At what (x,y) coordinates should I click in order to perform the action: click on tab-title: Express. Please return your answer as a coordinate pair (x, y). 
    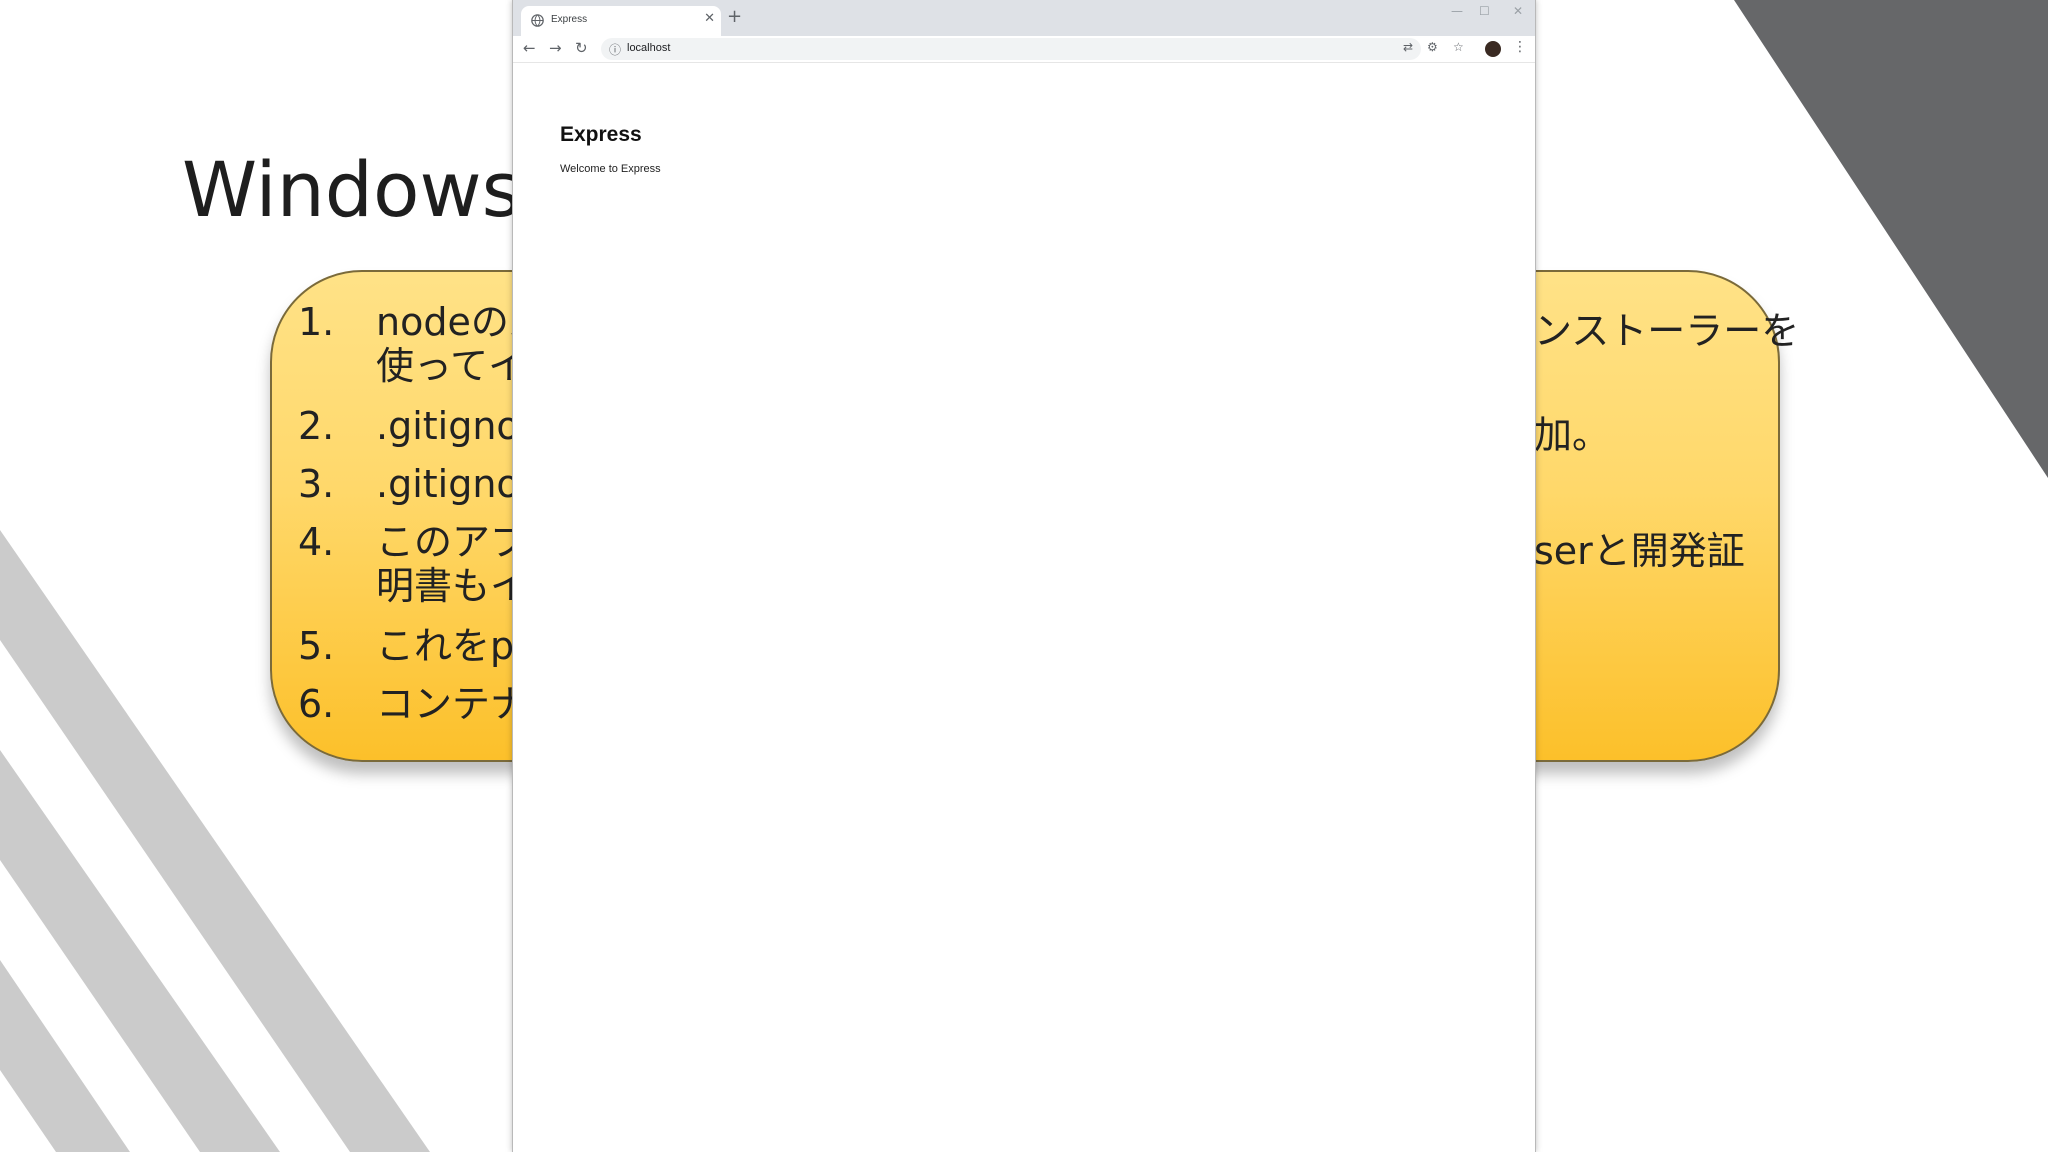
    Looking at the image, I should click on (569, 19).